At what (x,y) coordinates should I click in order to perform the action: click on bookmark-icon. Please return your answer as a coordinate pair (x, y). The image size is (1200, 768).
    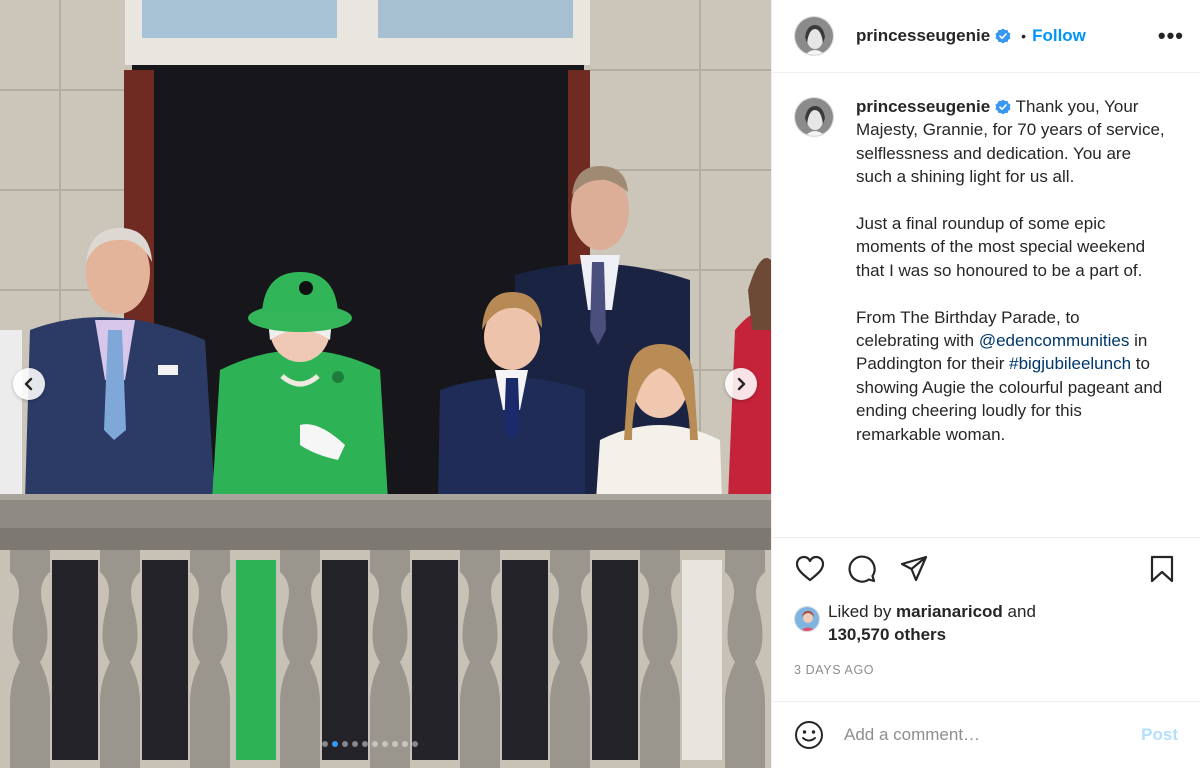
    Looking at the image, I should click on (1162, 569).